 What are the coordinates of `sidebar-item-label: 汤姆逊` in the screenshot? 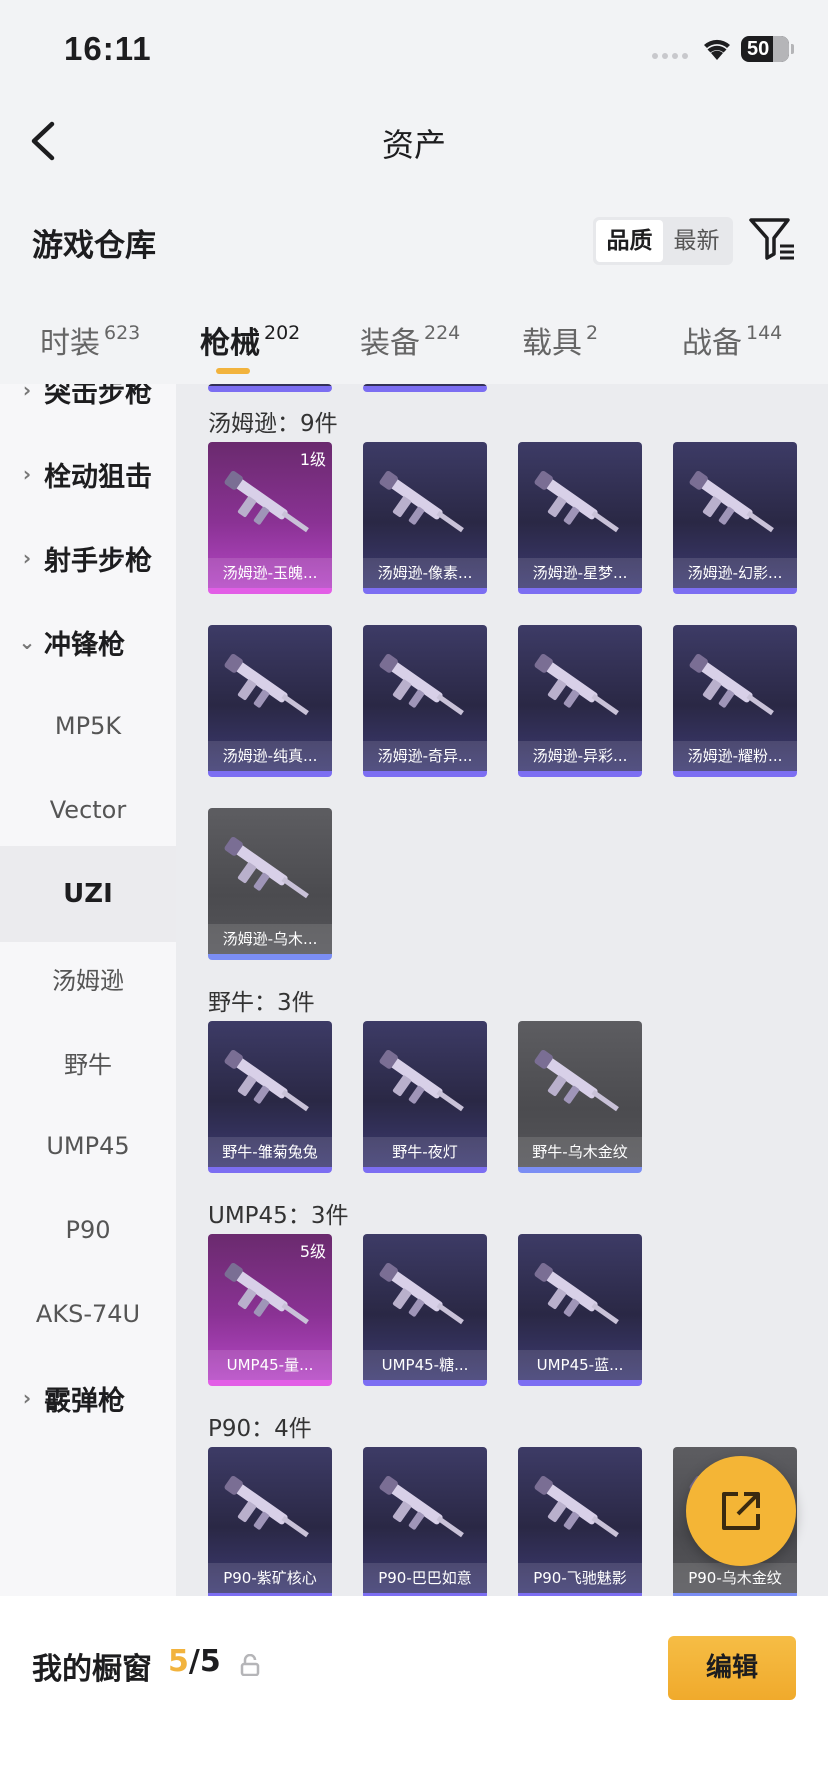 It's located at (88, 980).